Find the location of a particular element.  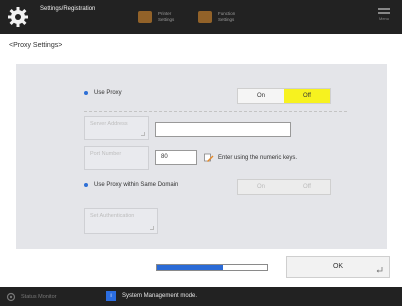

info-icon: i is located at coordinates (111, 296).